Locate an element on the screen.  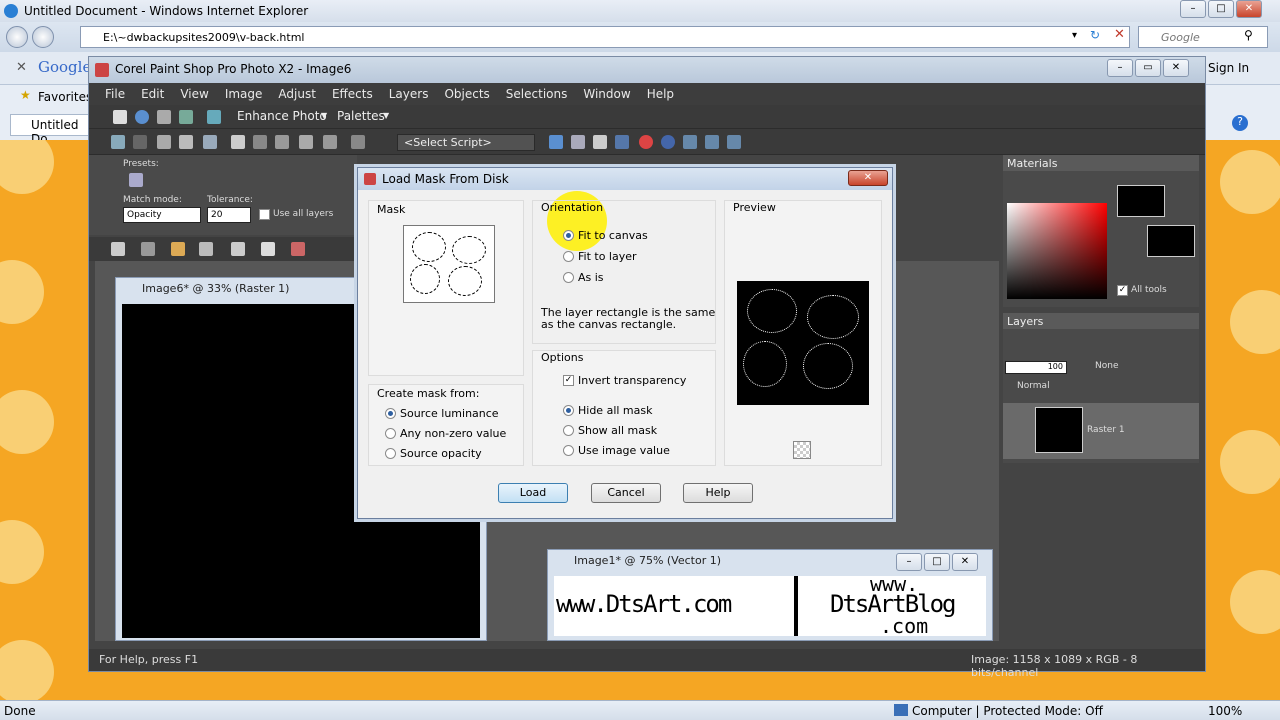
psp-restore-button: ▭ is located at coordinates (1148, 68).